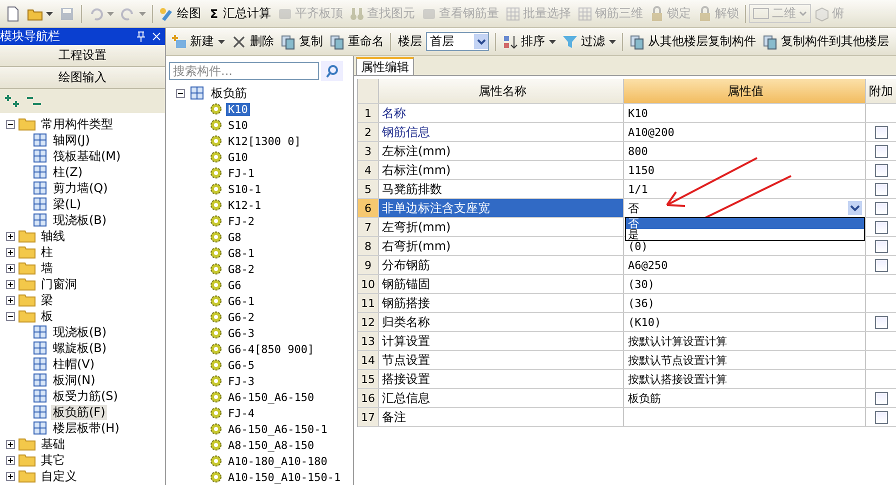  Describe the element at coordinates (235, 237) in the screenshot. I see `component-item: G8` at that location.